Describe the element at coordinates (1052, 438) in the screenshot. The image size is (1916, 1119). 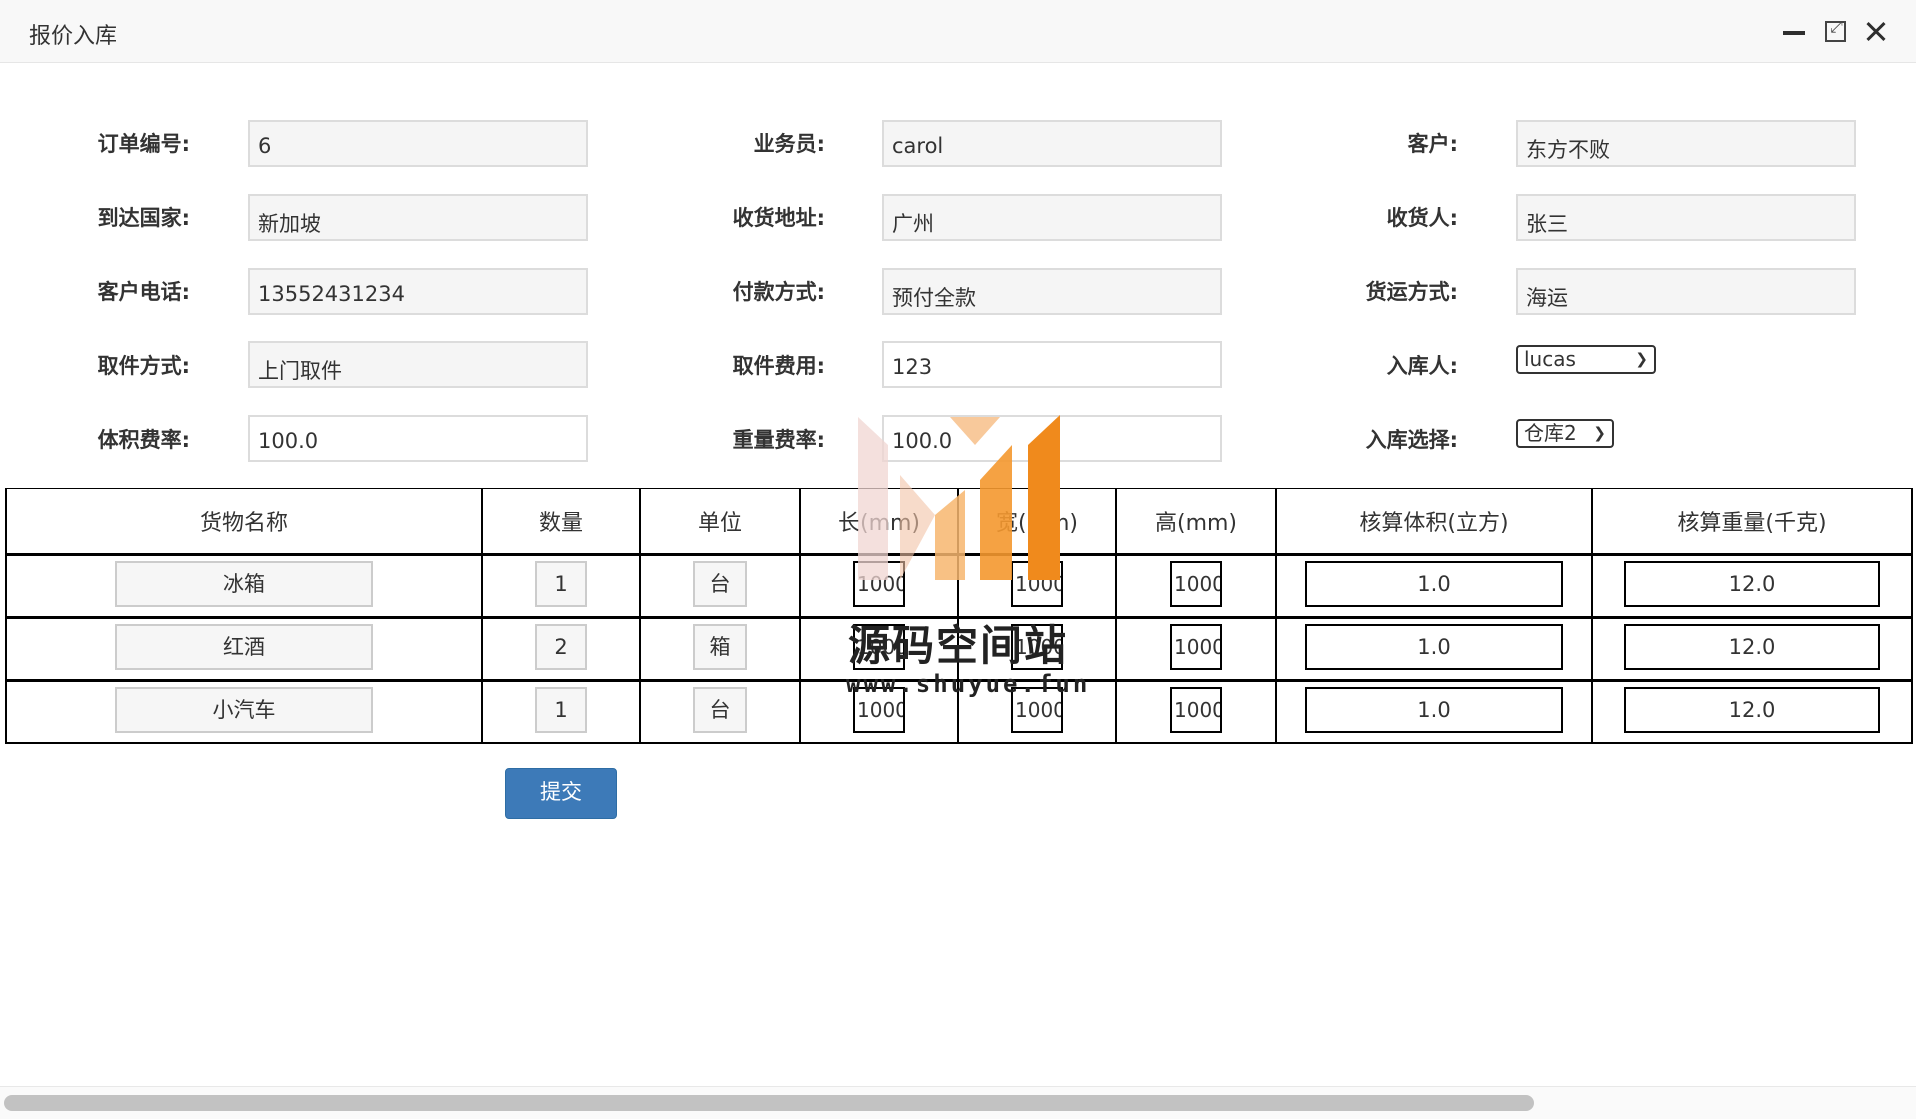
I see `weight-rate-field: 100.0` at that location.